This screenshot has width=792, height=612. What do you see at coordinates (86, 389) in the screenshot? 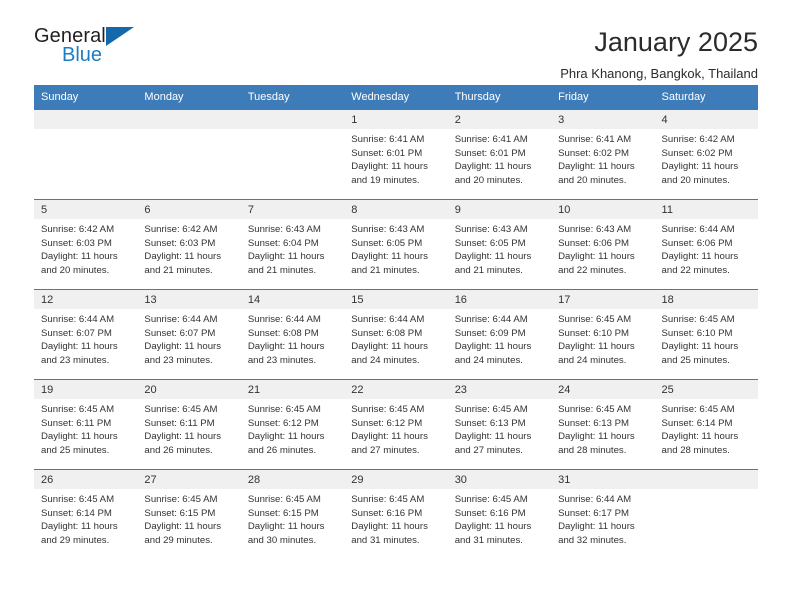
I see `day-number: 19` at bounding box center [86, 389].